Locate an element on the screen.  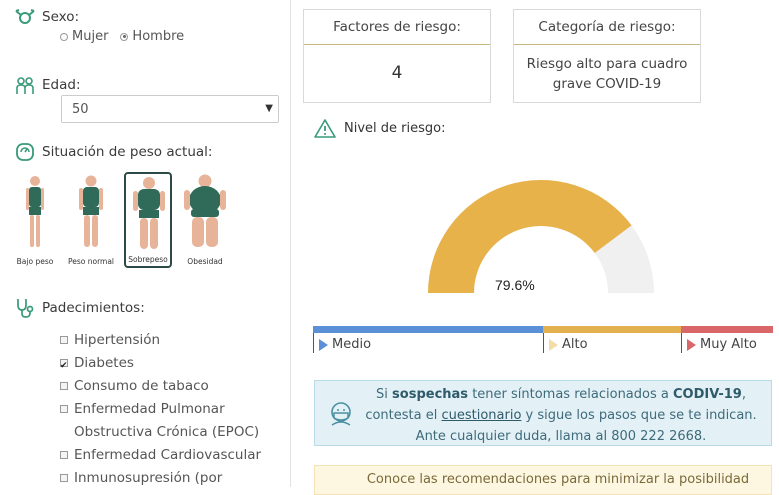
stethoscope-icon is located at coordinates (25, 308).